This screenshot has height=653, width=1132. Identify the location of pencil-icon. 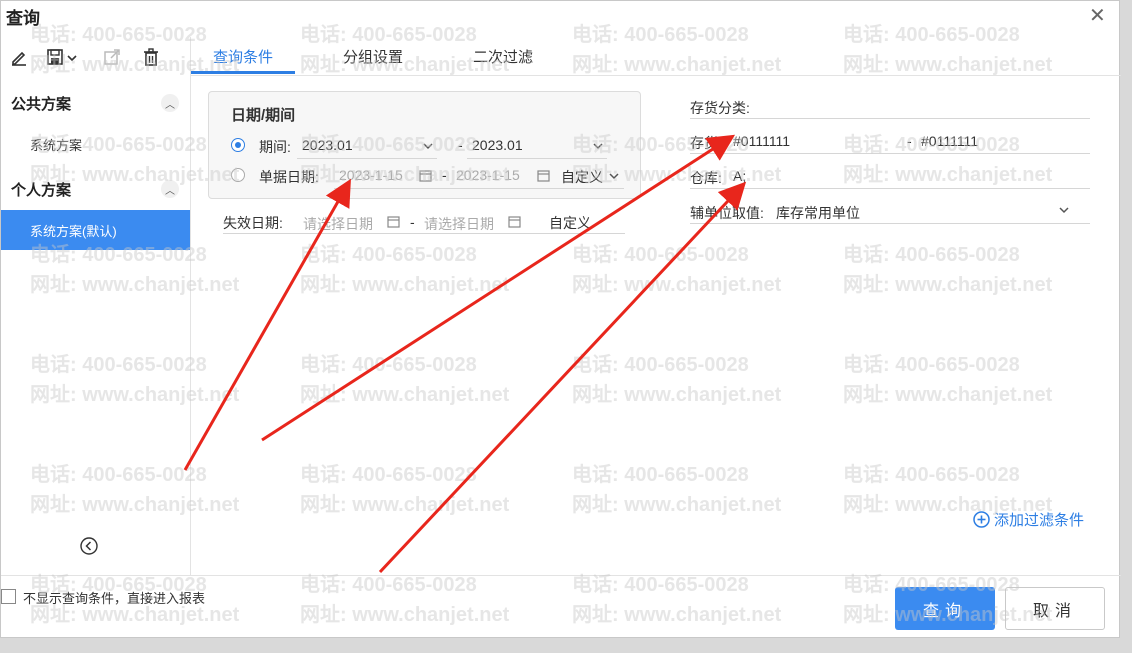
(19, 57).